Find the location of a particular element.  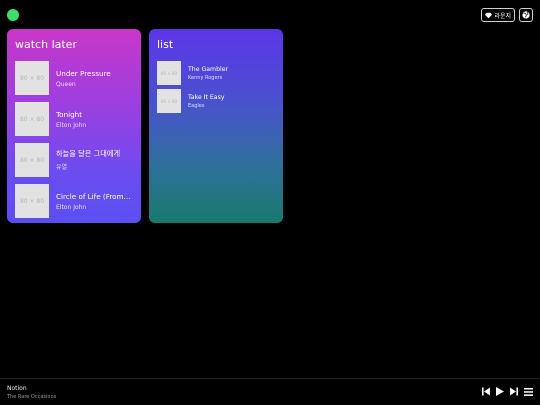

globe-icon is located at coordinates (526, 15).